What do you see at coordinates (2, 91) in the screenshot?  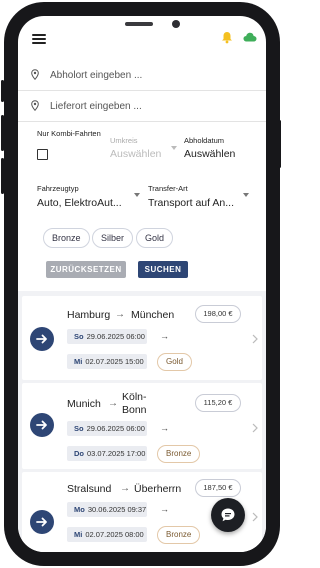 I see `phone-side-button` at bounding box center [2, 91].